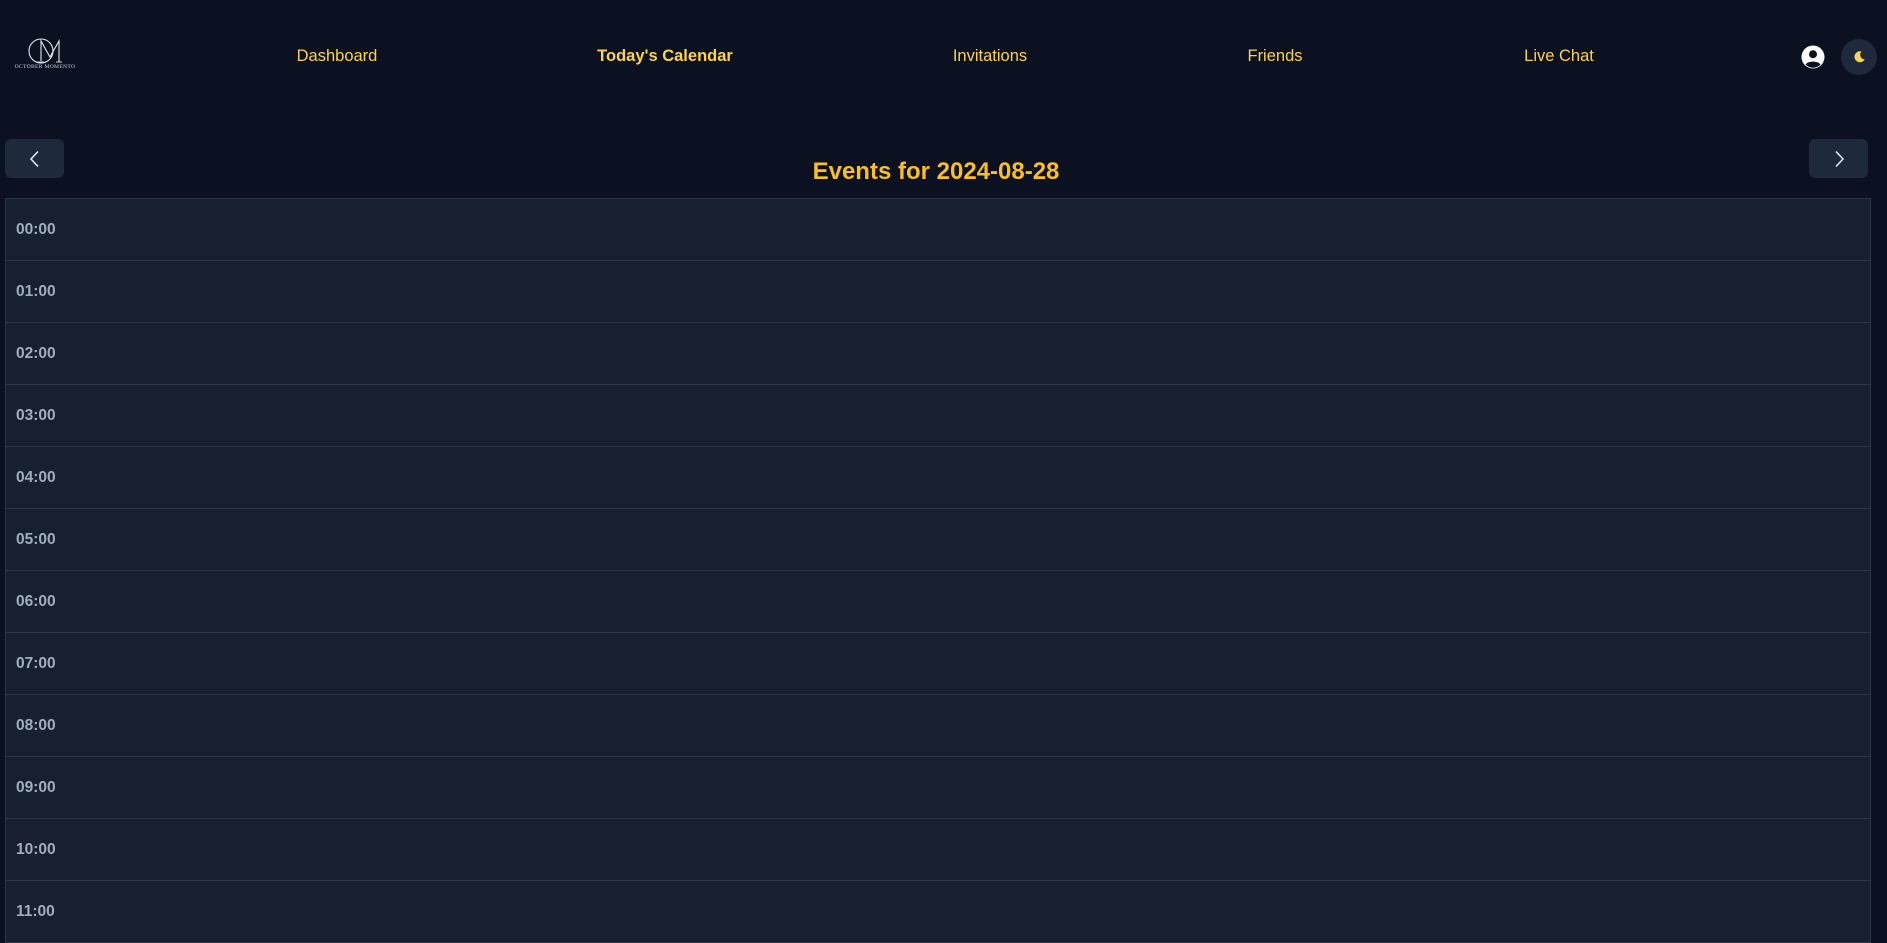 This screenshot has height=943, width=1887. I want to click on hour-row: 07:00, so click(938, 664).